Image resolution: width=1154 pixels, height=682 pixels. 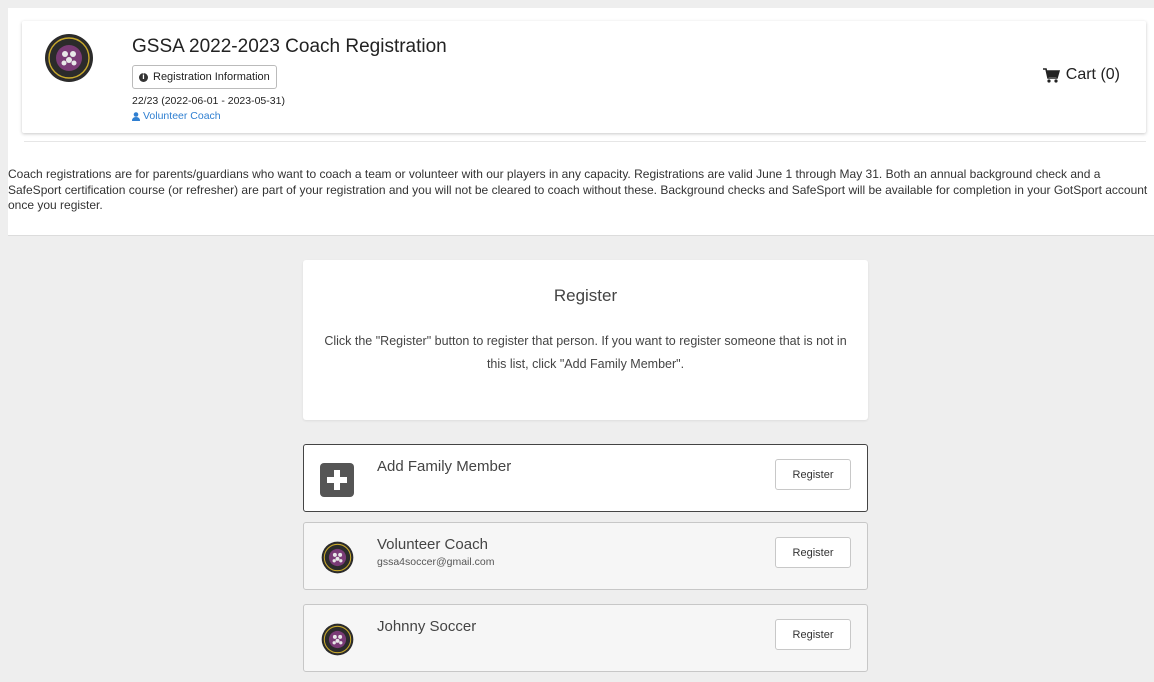 What do you see at coordinates (143, 77) in the screenshot?
I see `info-circle-icon: i` at bounding box center [143, 77].